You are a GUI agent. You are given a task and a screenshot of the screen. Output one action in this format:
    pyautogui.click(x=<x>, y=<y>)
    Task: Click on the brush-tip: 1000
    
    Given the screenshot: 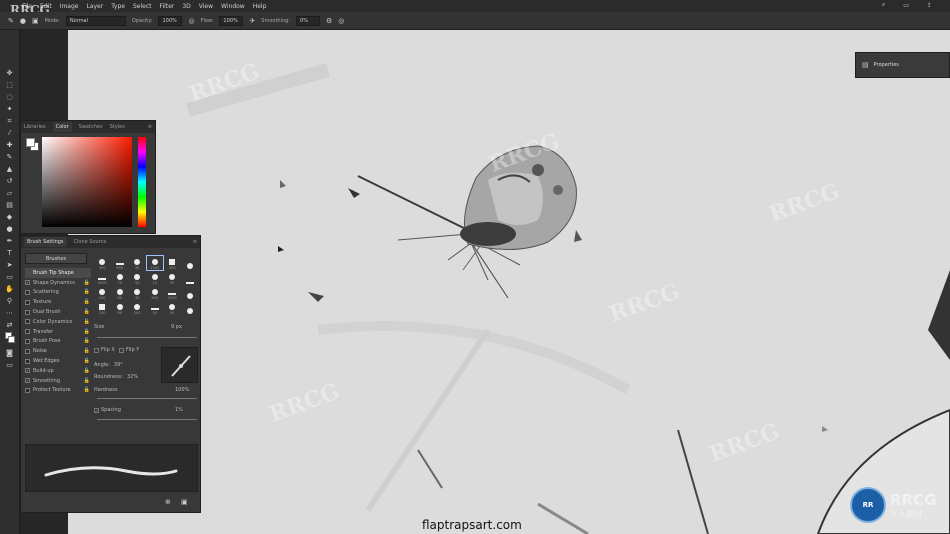 What is the action you would take?
    pyautogui.click(x=172, y=293)
    